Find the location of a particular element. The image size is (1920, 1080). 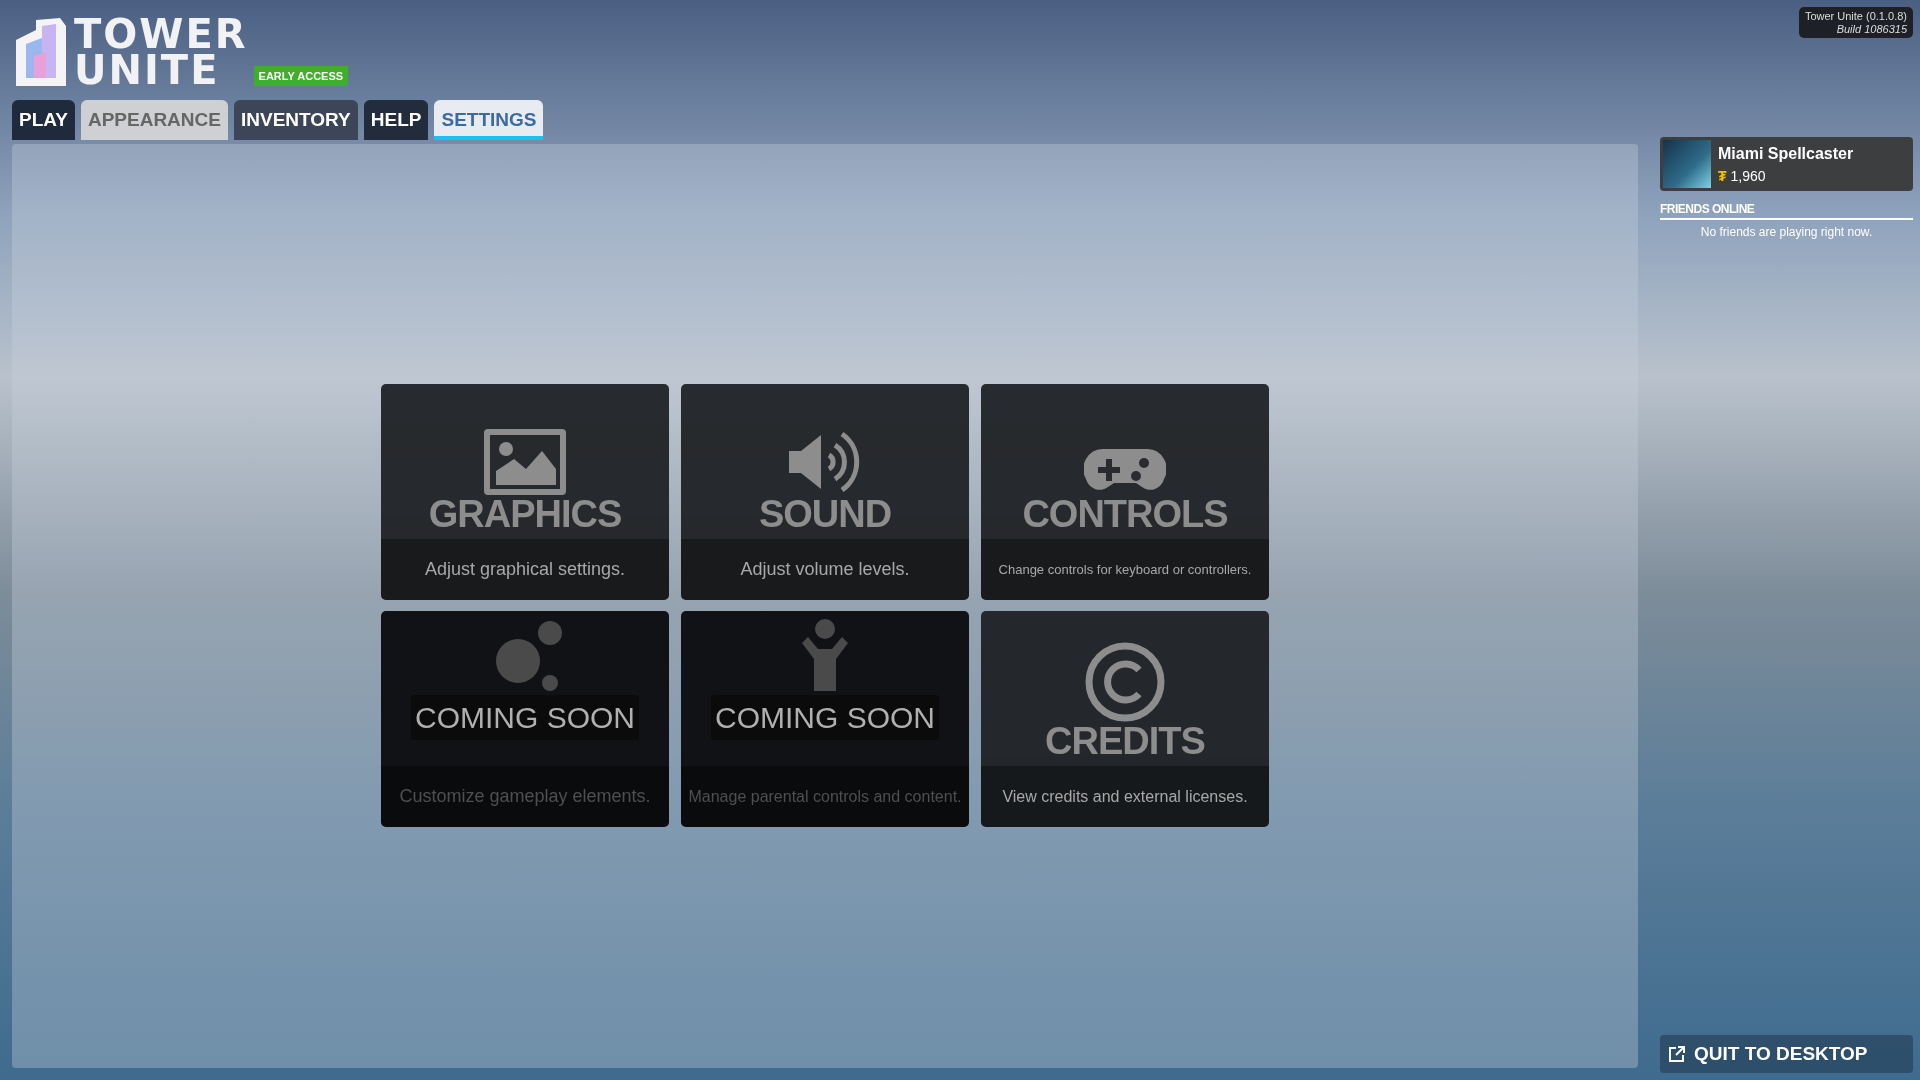

settings-tile: CREDITS View credits and external licenses. is located at coordinates (1125, 719).